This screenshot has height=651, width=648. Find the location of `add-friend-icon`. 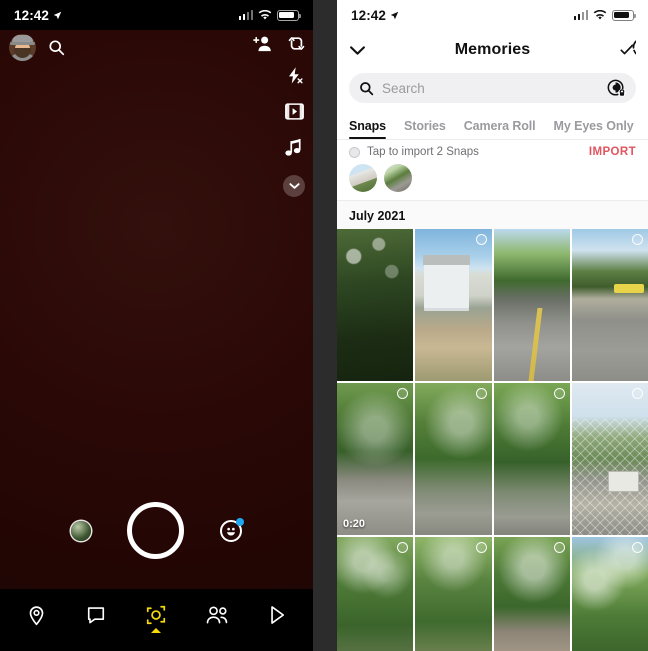

add-friend-icon is located at coordinates (262, 43).